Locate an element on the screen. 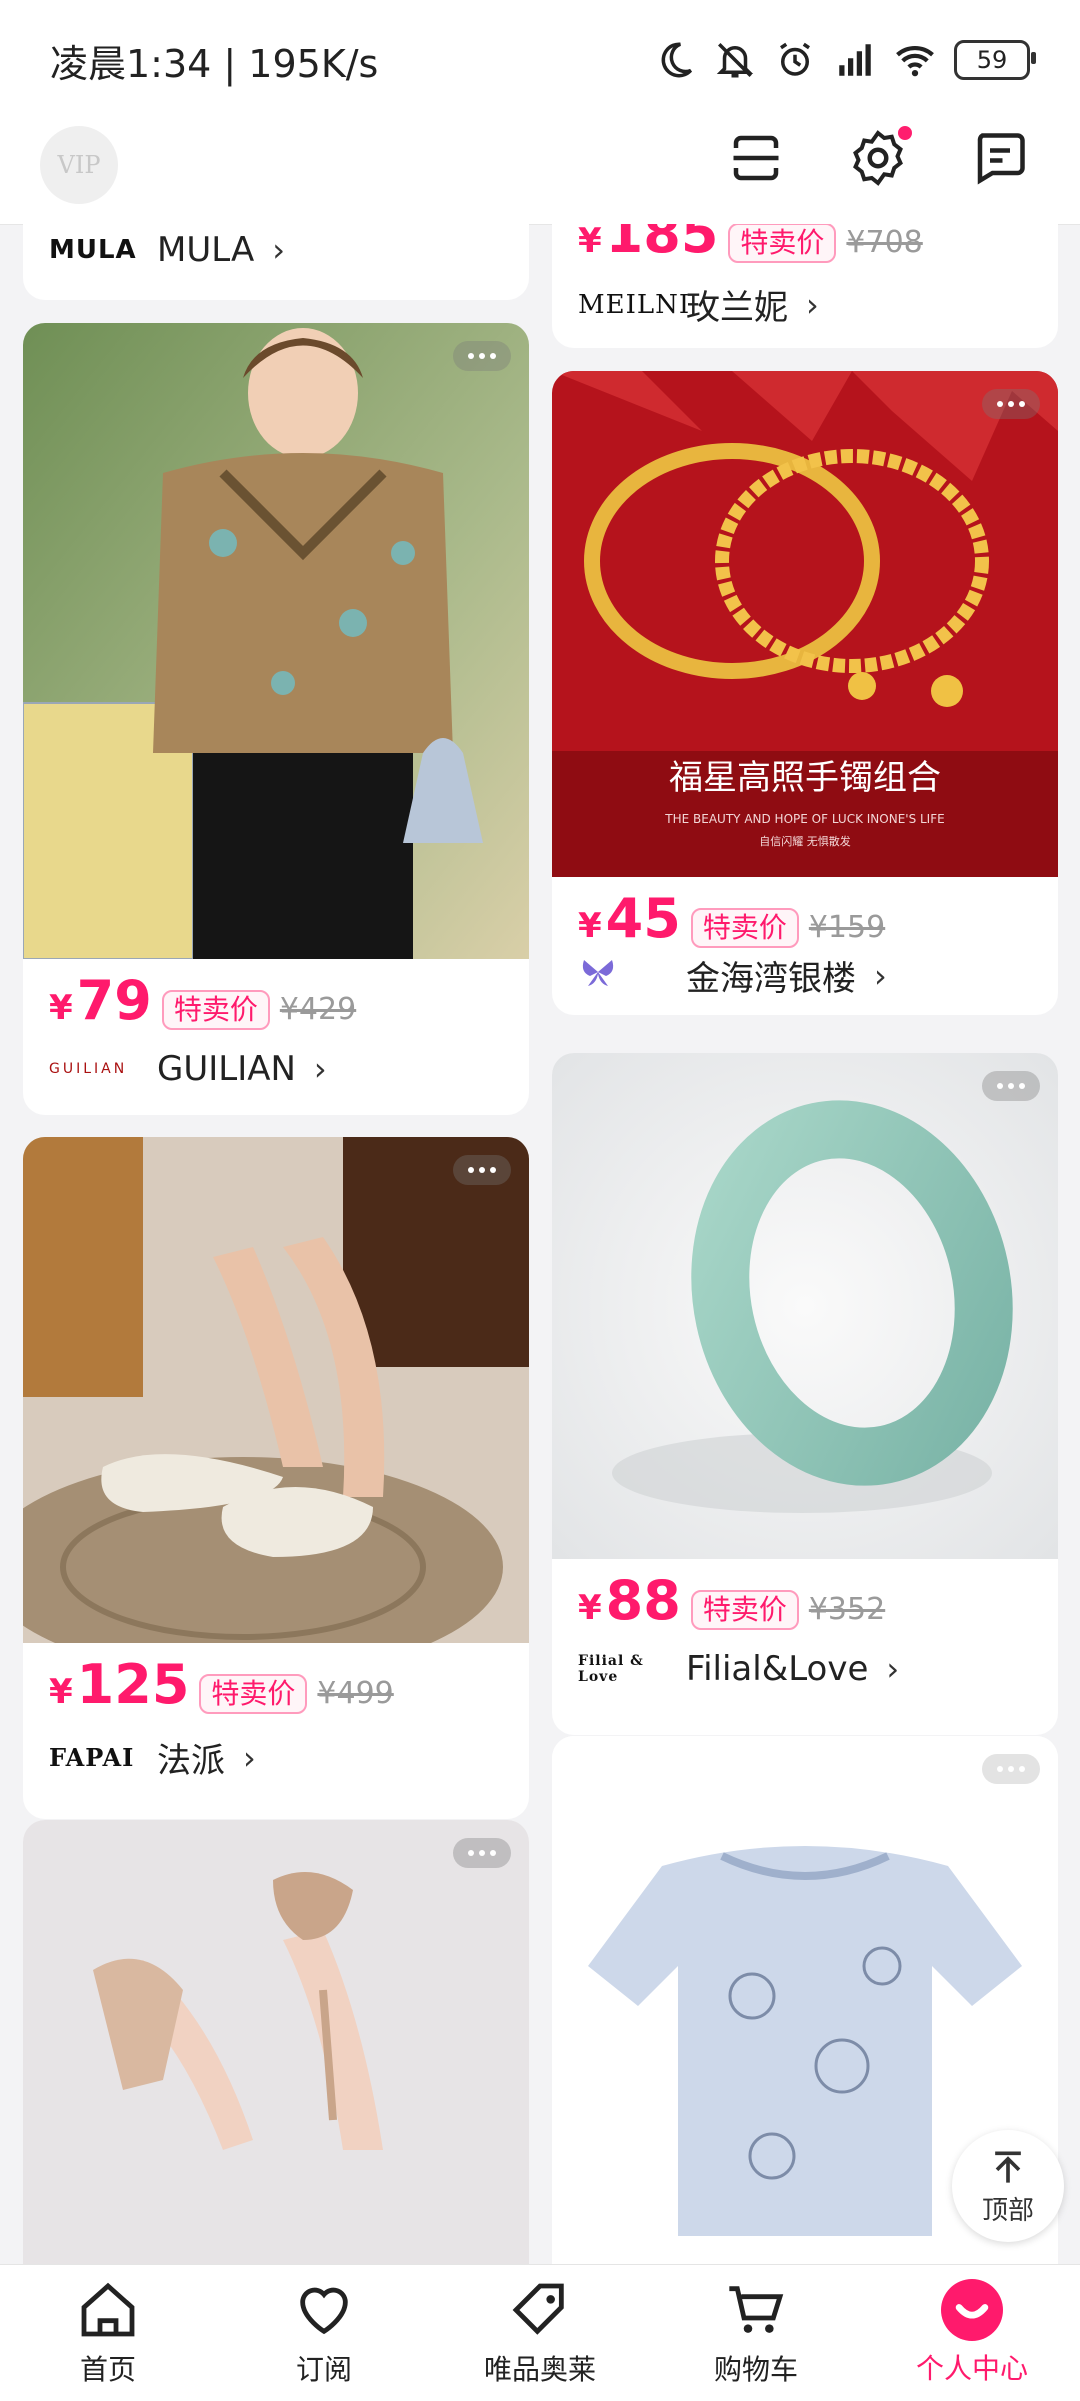 This screenshot has height=2401, width=1080. sale-price: 125 is located at coordinates (133, 1684).